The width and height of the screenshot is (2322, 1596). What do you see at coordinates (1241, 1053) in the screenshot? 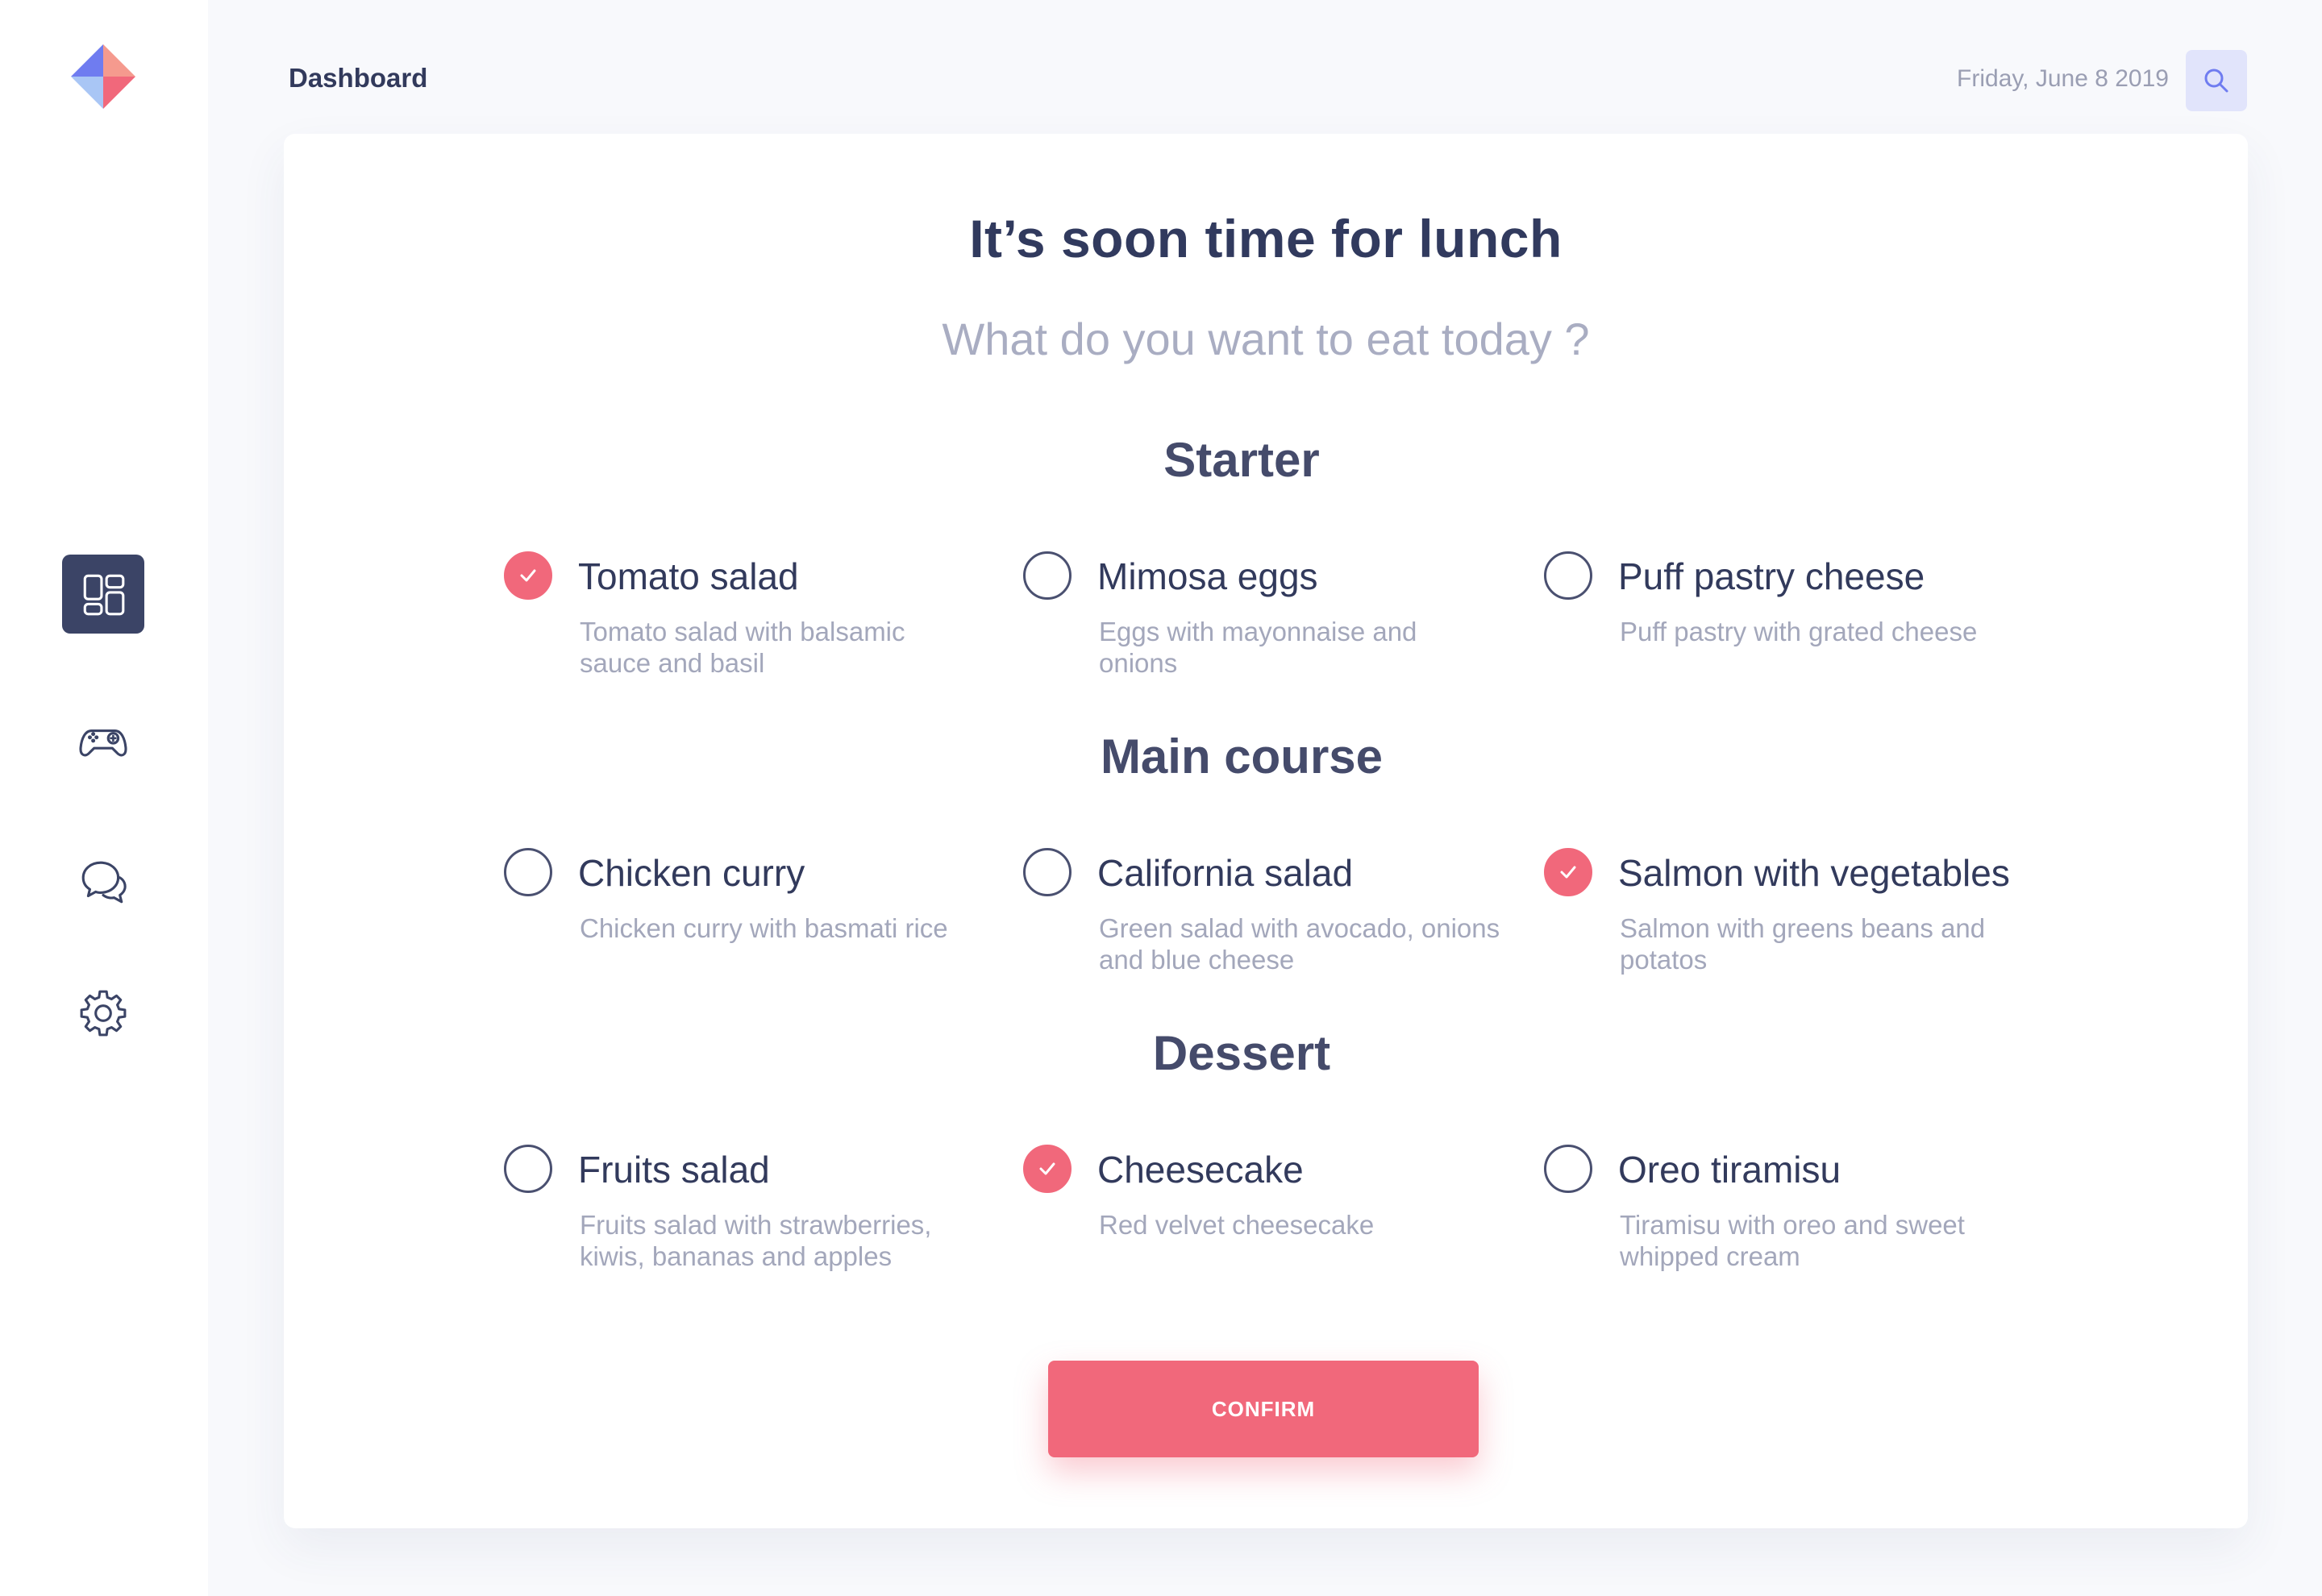
I see `section-title-dessert: Dessert` at bounding box center [1241, 1053].